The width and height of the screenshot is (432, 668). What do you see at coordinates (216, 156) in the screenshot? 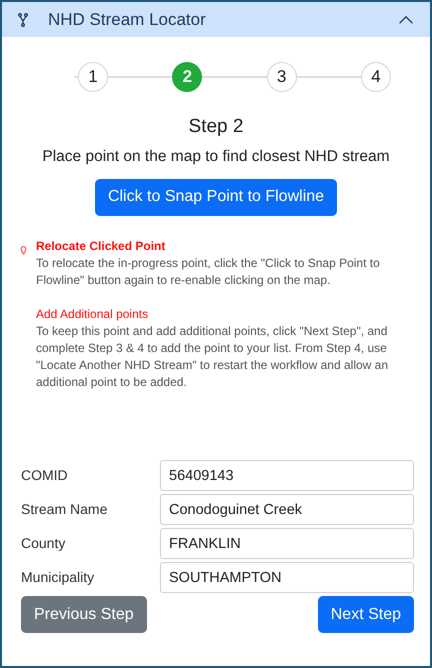
I see `instruction-text: Place point on the map to find closest NHD stream` at bounding box center [216, 156].